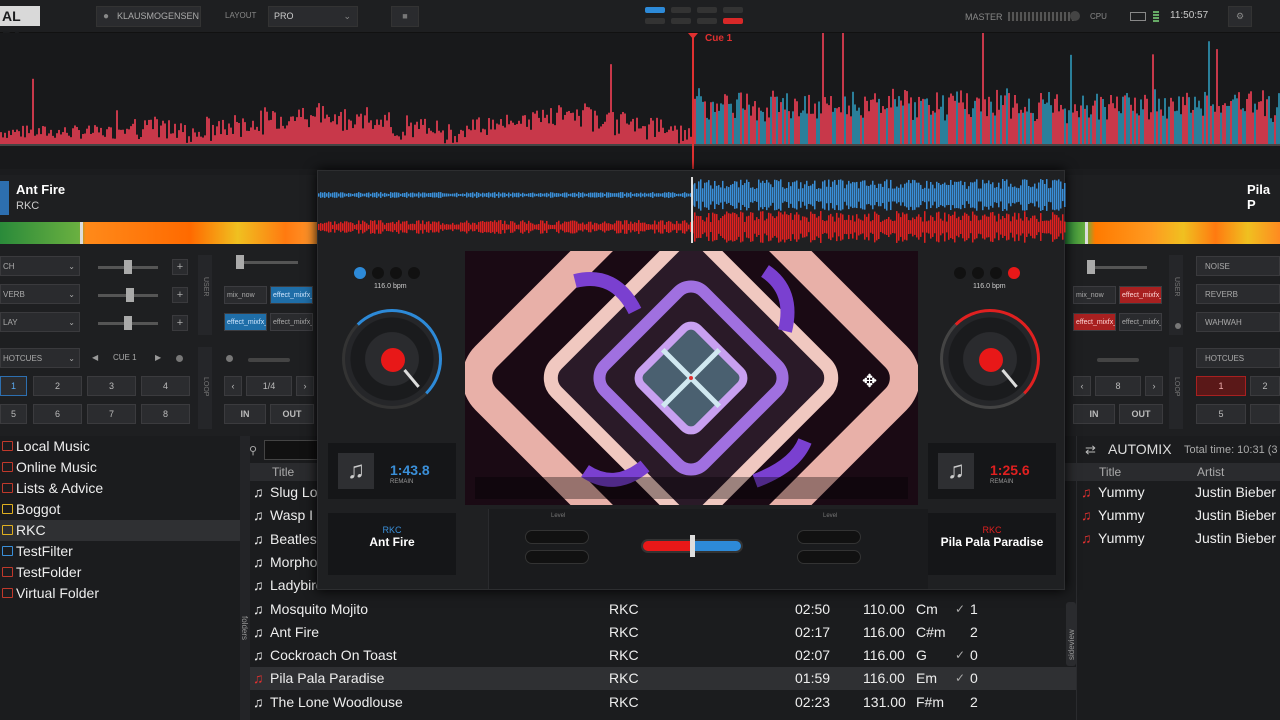 This screenshot has height=720, width=1280. What do you see at coordinates (120, 530) in the screenshot?
I see `folder-item: RKC` at bounding box center [120, 530].